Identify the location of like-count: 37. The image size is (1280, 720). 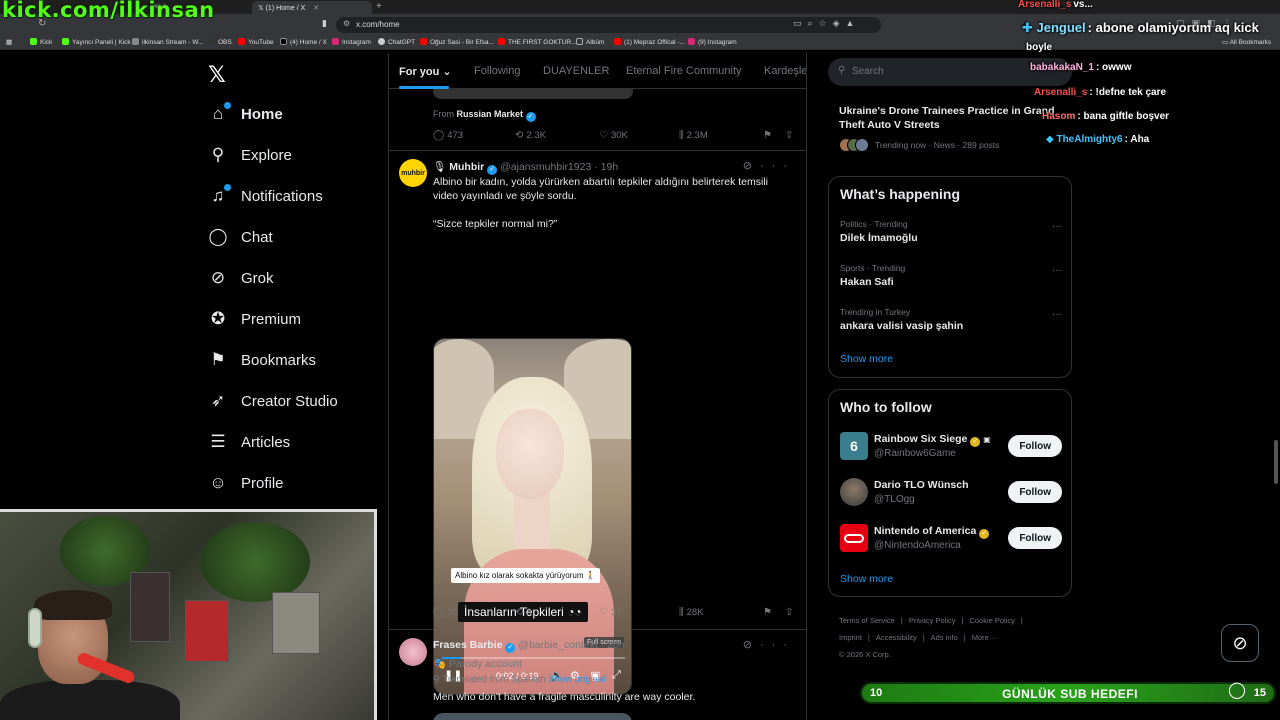
(616, 612).